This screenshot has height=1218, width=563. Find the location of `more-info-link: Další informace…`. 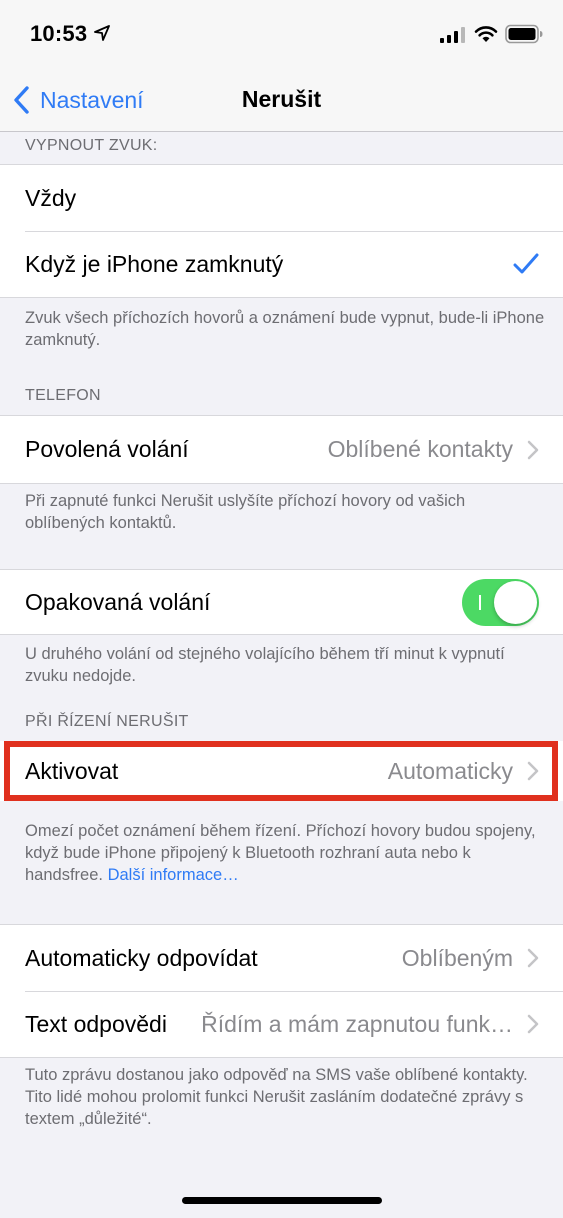

more-info-link: Další informace… is located at coordinates (173, 875).